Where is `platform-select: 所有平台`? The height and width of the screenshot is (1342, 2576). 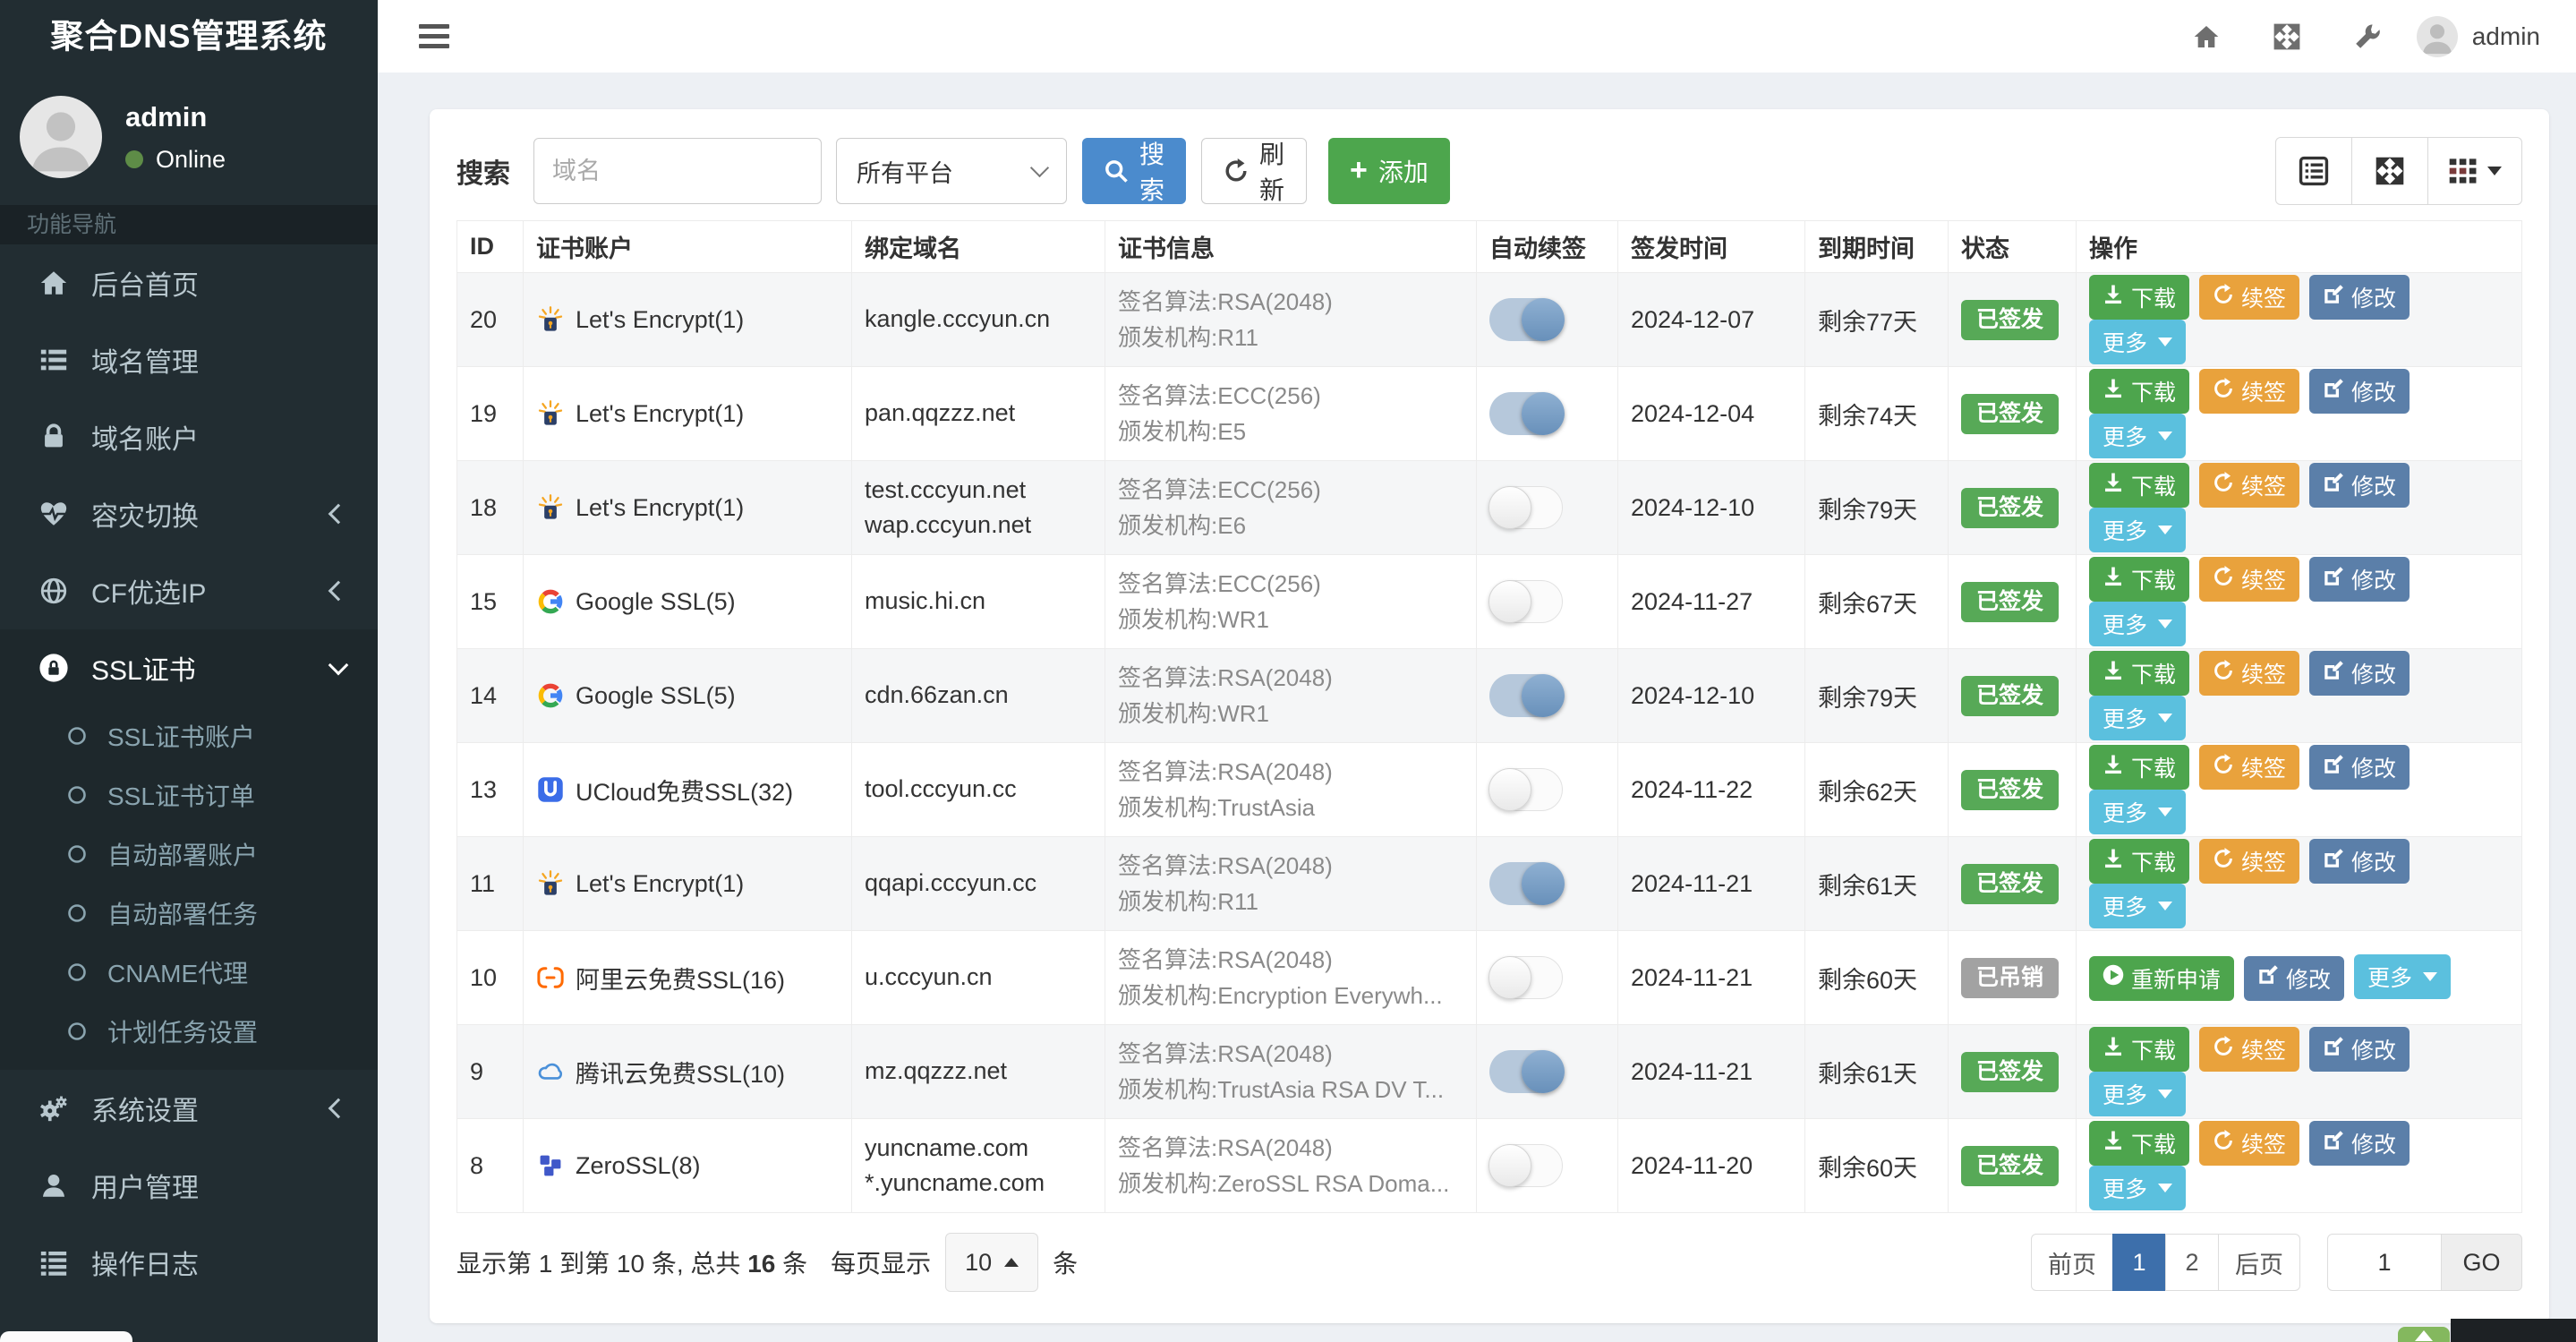 platform-select: 所有平台 is located at coordinates (951, 171).